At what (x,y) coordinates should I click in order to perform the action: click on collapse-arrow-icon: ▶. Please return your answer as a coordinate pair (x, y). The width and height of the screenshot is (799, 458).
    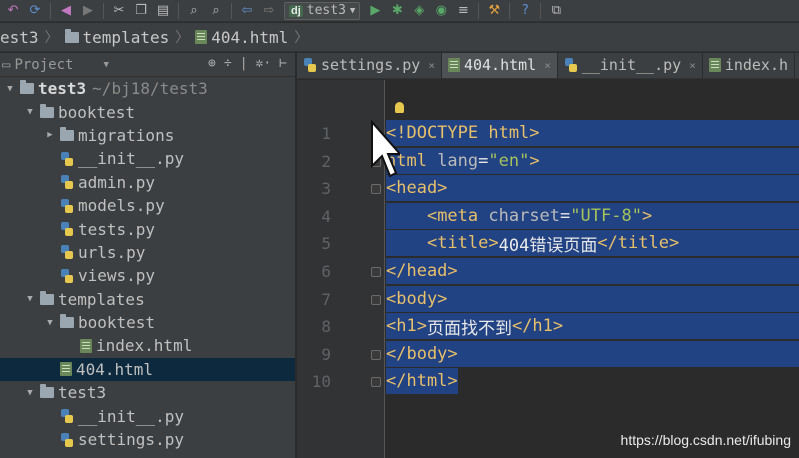
    Looking at the image, I should click on (50, 135).